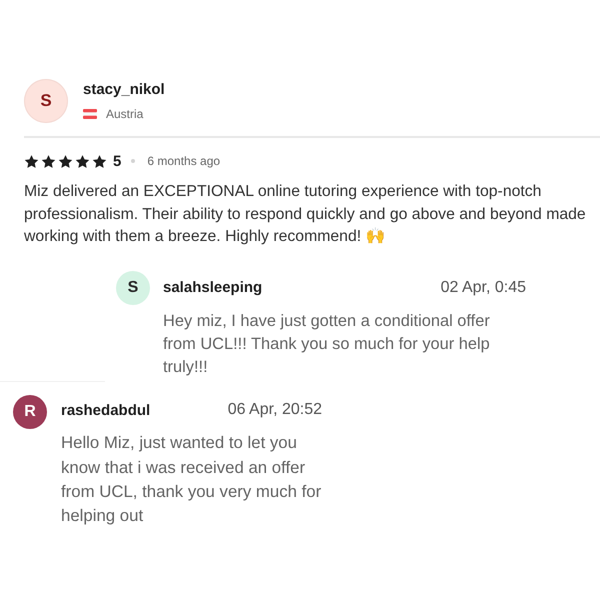  I want to click on message-date: 06 Apr, 20:52, so click(275, 410).